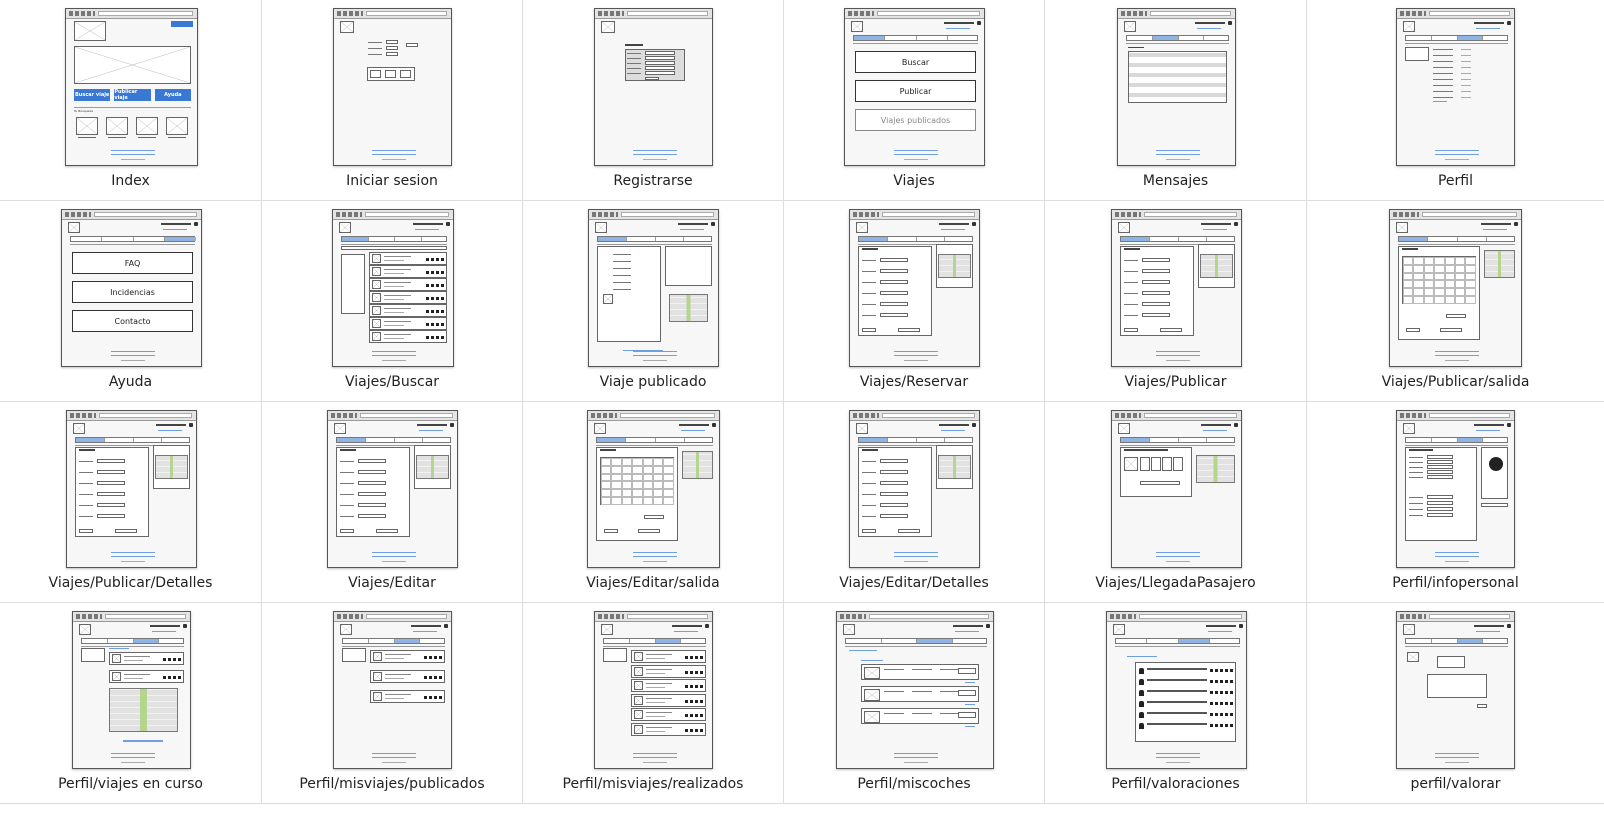  What do you see at coordinates (1160, 483) in the screenshot?
I see `confirm-button` at bounding box center [1160, 483].